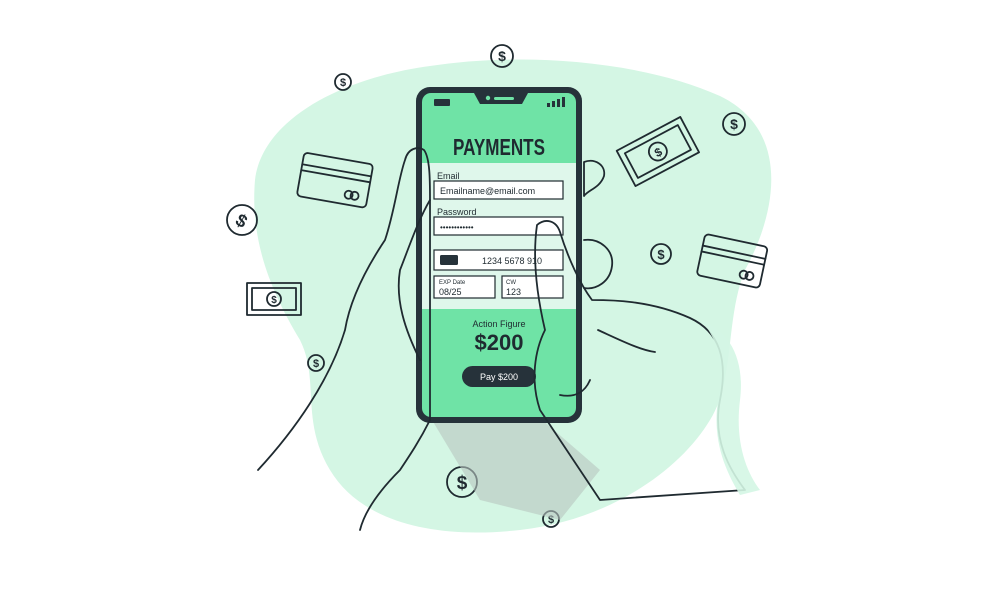  Describe the element at coordinates (498, 324) in the screenshot. I see `product-name: Action Figure` at that location.